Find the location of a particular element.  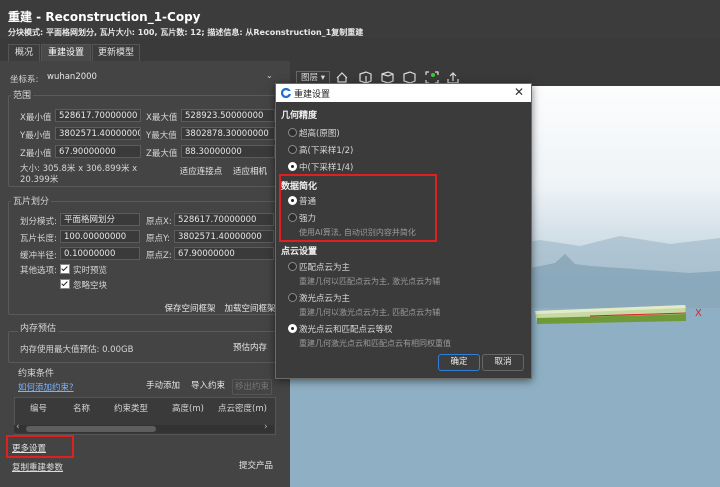

option-description: 重建几何以激光点云为主, 匹配点云为辅 is located at coordinates (370, 312).